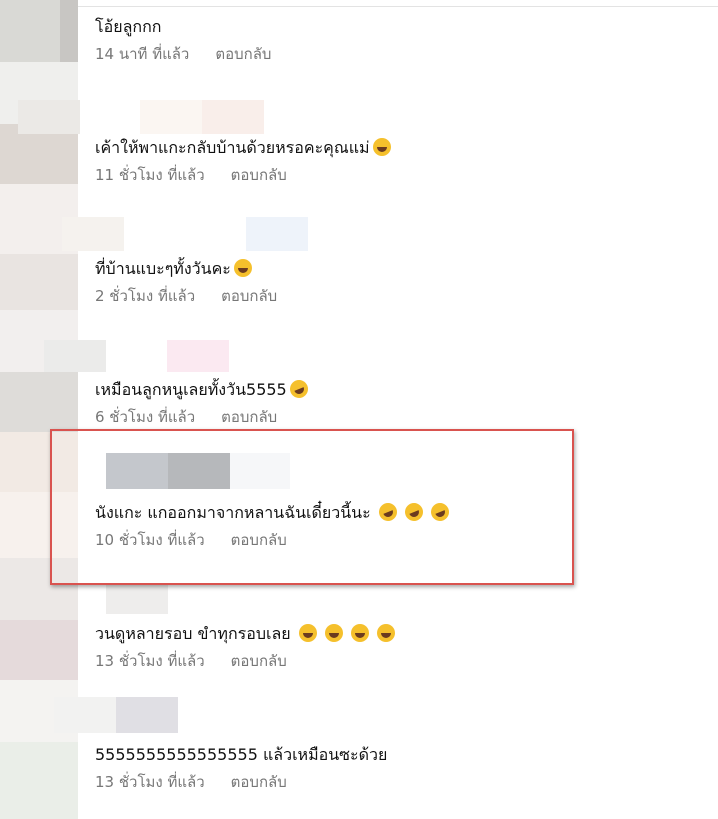 The image size is (718, 819). I want to click on comment-time: 14 นาที ที่แล้ว, so click(142, 54).